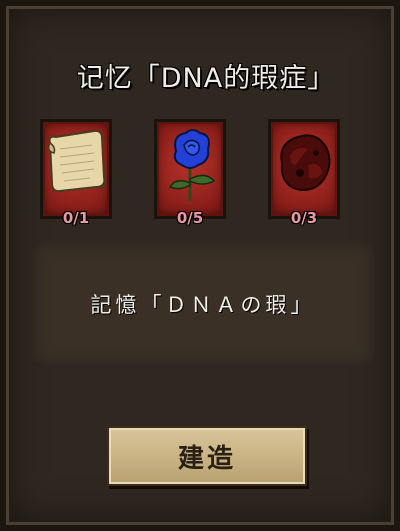 The image size is (400, 531). I want to click on blue-rose-icon, so click(192, 165).